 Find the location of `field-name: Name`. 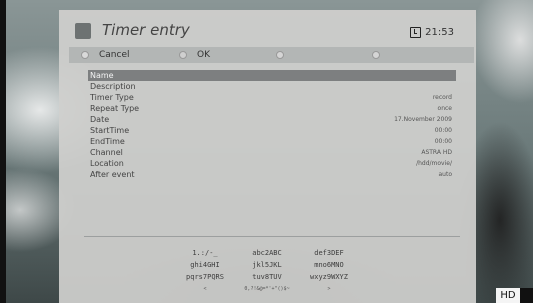

field-name: Name is located at coordinates (272, 75).